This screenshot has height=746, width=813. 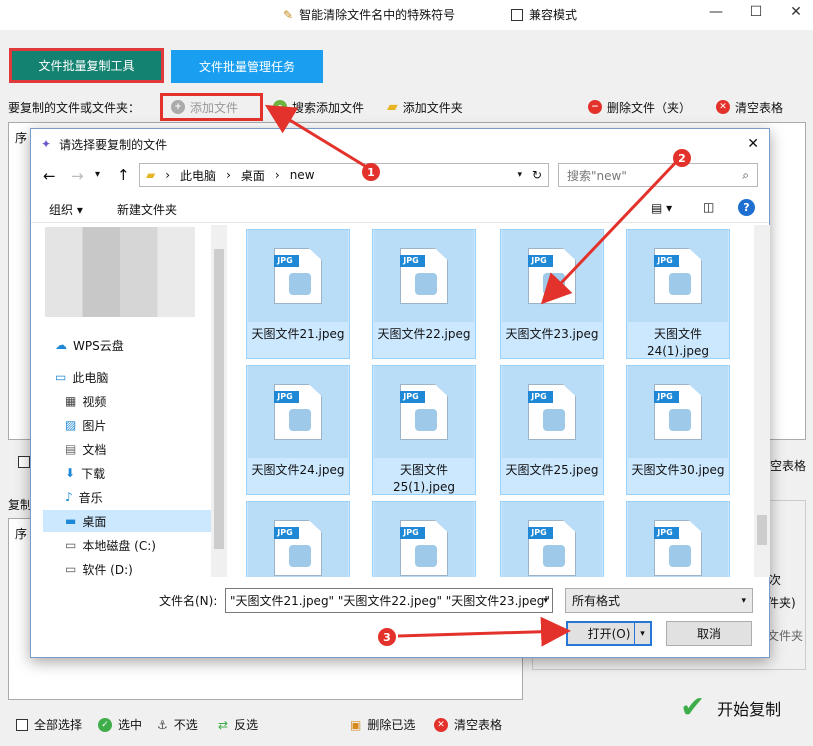 I want to click on annotation-3: 3, so click(x=387, y=637).